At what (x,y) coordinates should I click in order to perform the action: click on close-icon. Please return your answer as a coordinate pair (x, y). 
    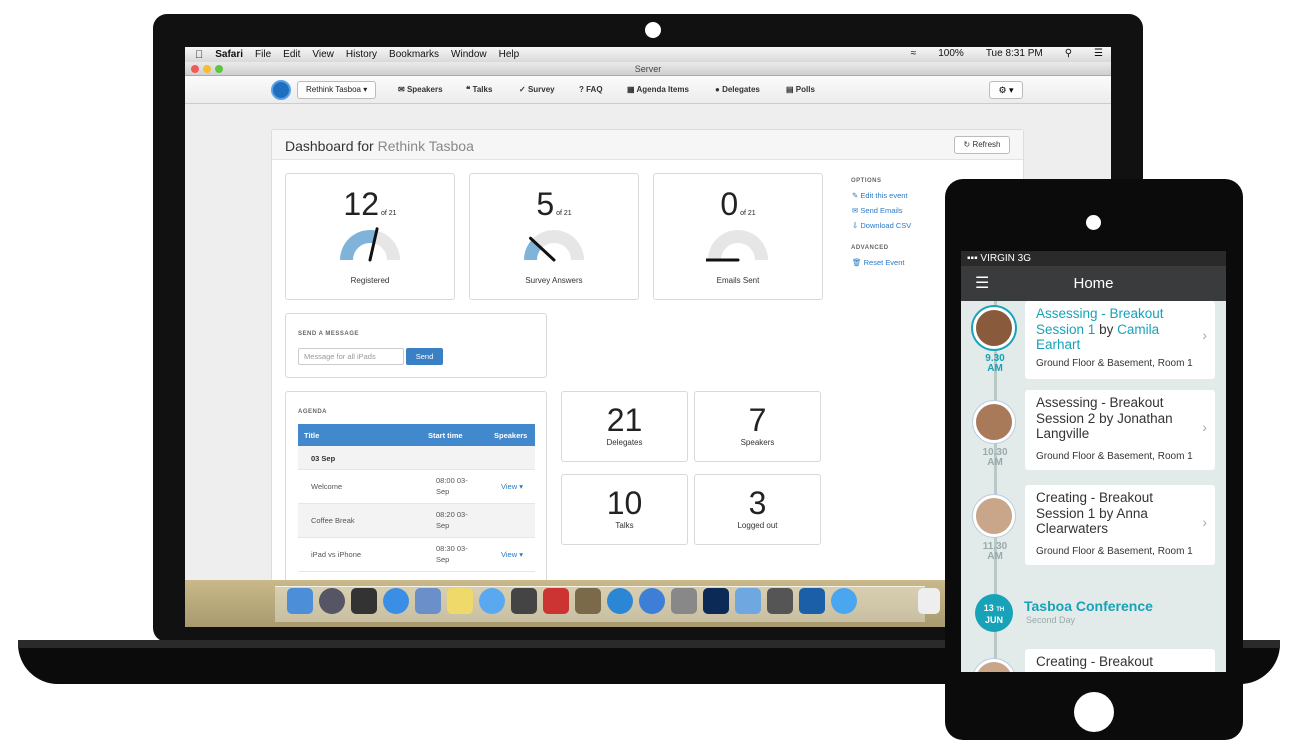
    Looking at the image, I should click on (195, 69).